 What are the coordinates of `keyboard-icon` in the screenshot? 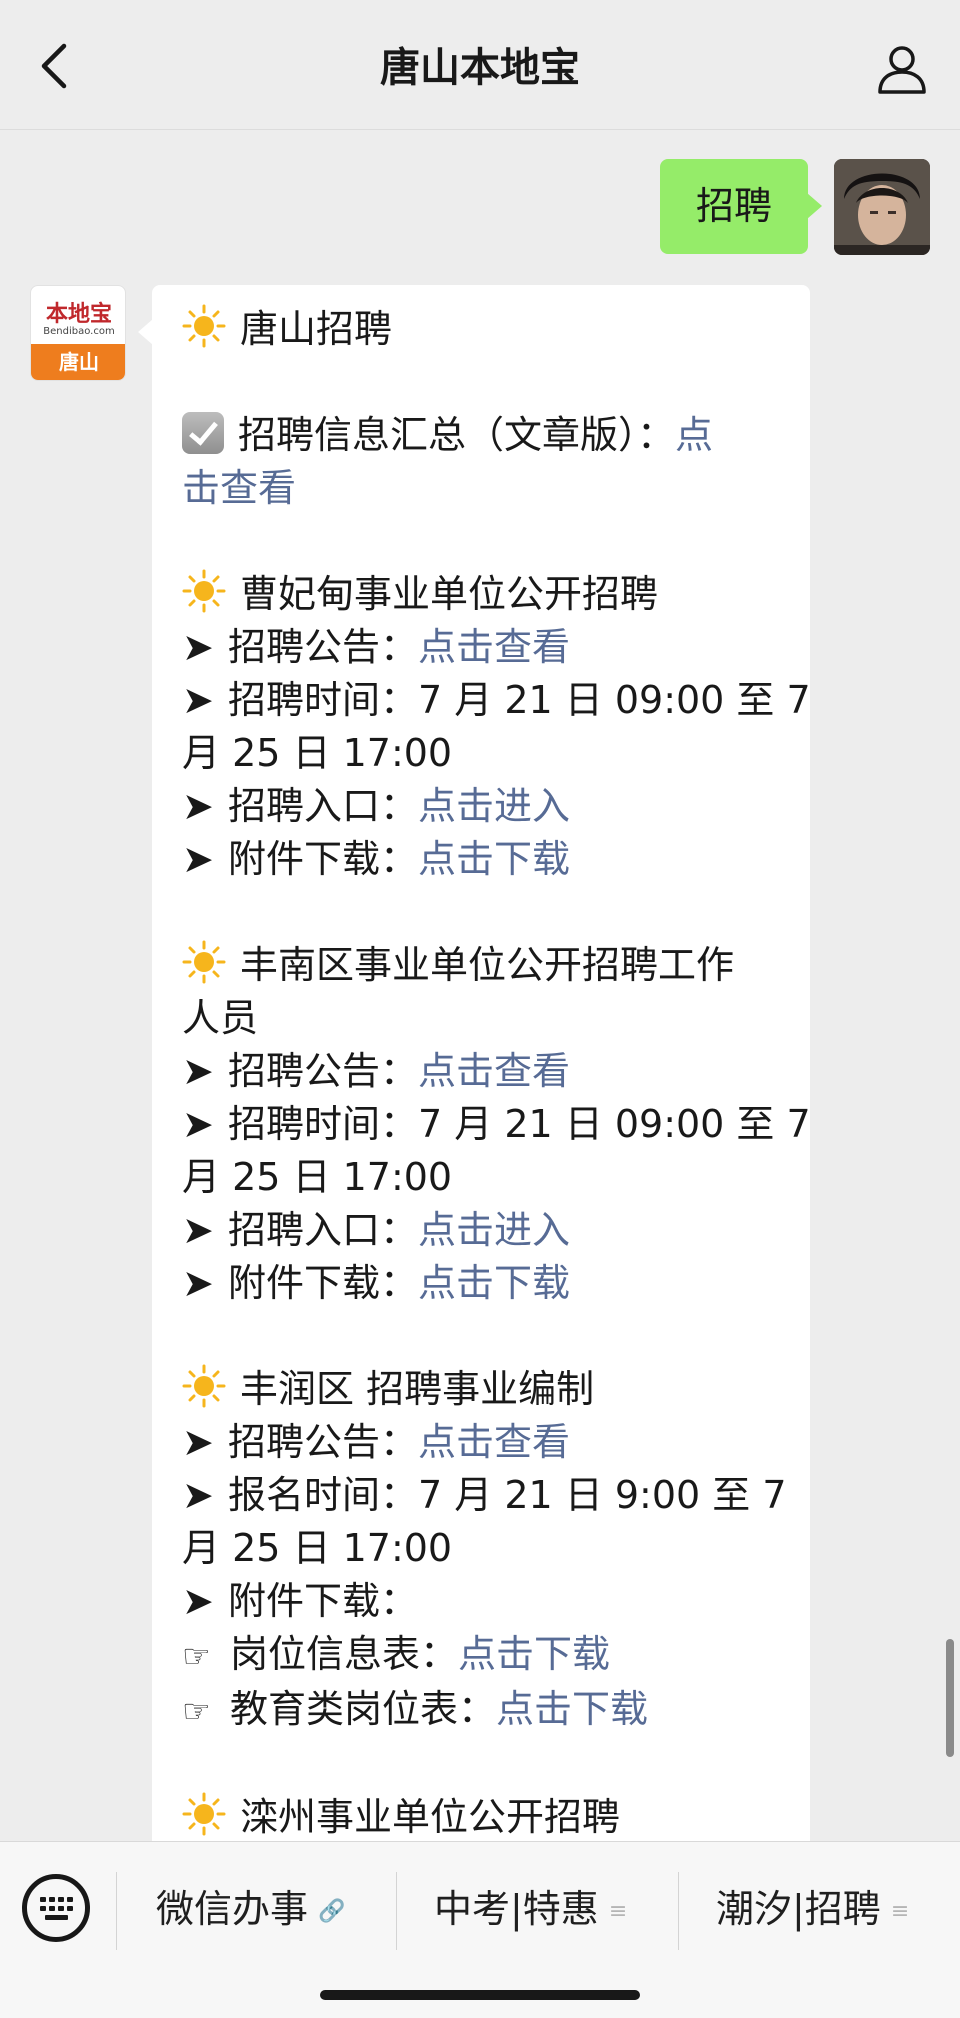 It's located at (56, 1908).